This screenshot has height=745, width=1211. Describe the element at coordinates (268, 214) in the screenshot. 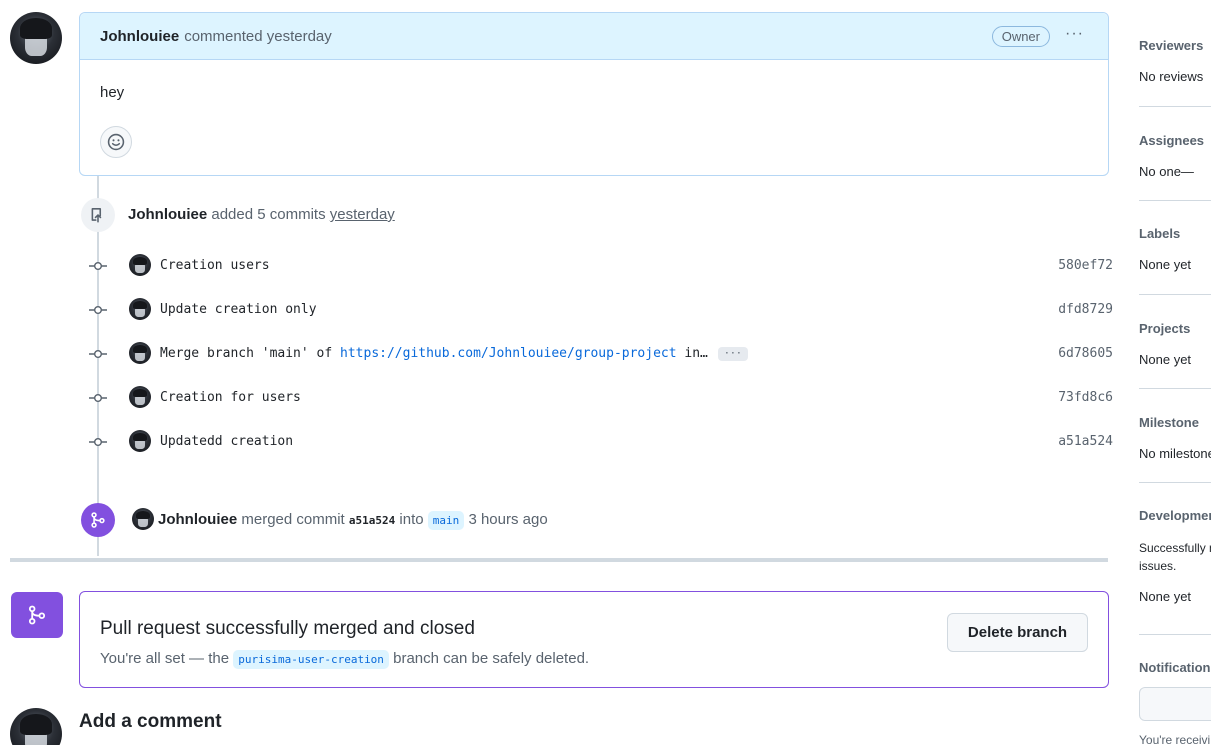

I see `commits-event-action: added 5 commits` at that location.